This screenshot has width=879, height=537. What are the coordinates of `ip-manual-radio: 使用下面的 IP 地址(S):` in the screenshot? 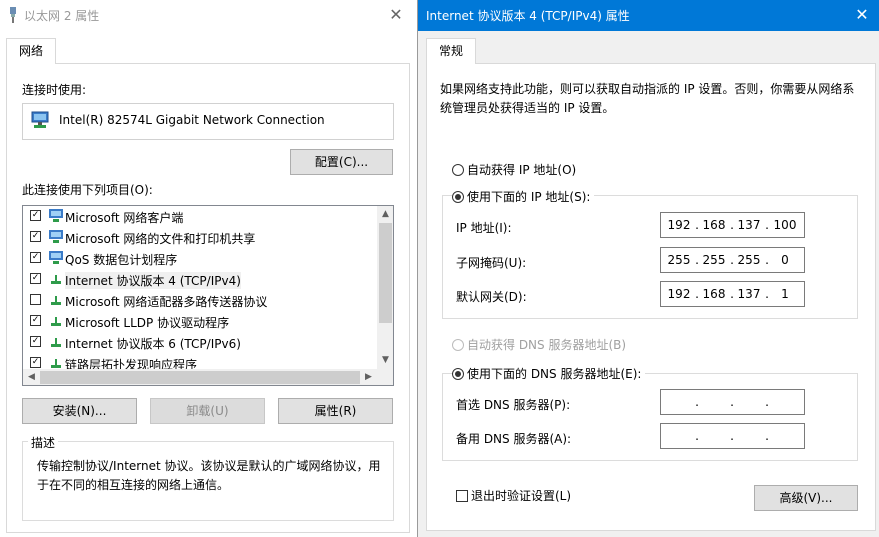 It's located at (523, 196).